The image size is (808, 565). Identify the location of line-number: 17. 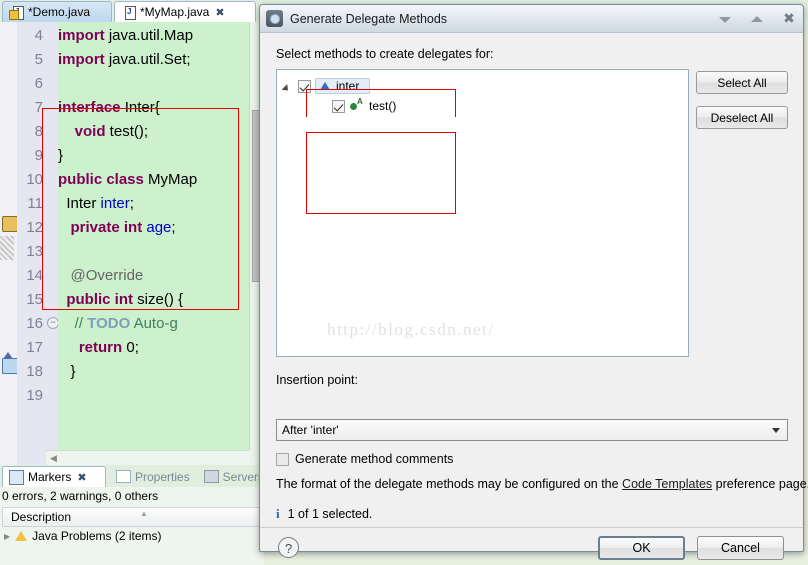
(34, 347).